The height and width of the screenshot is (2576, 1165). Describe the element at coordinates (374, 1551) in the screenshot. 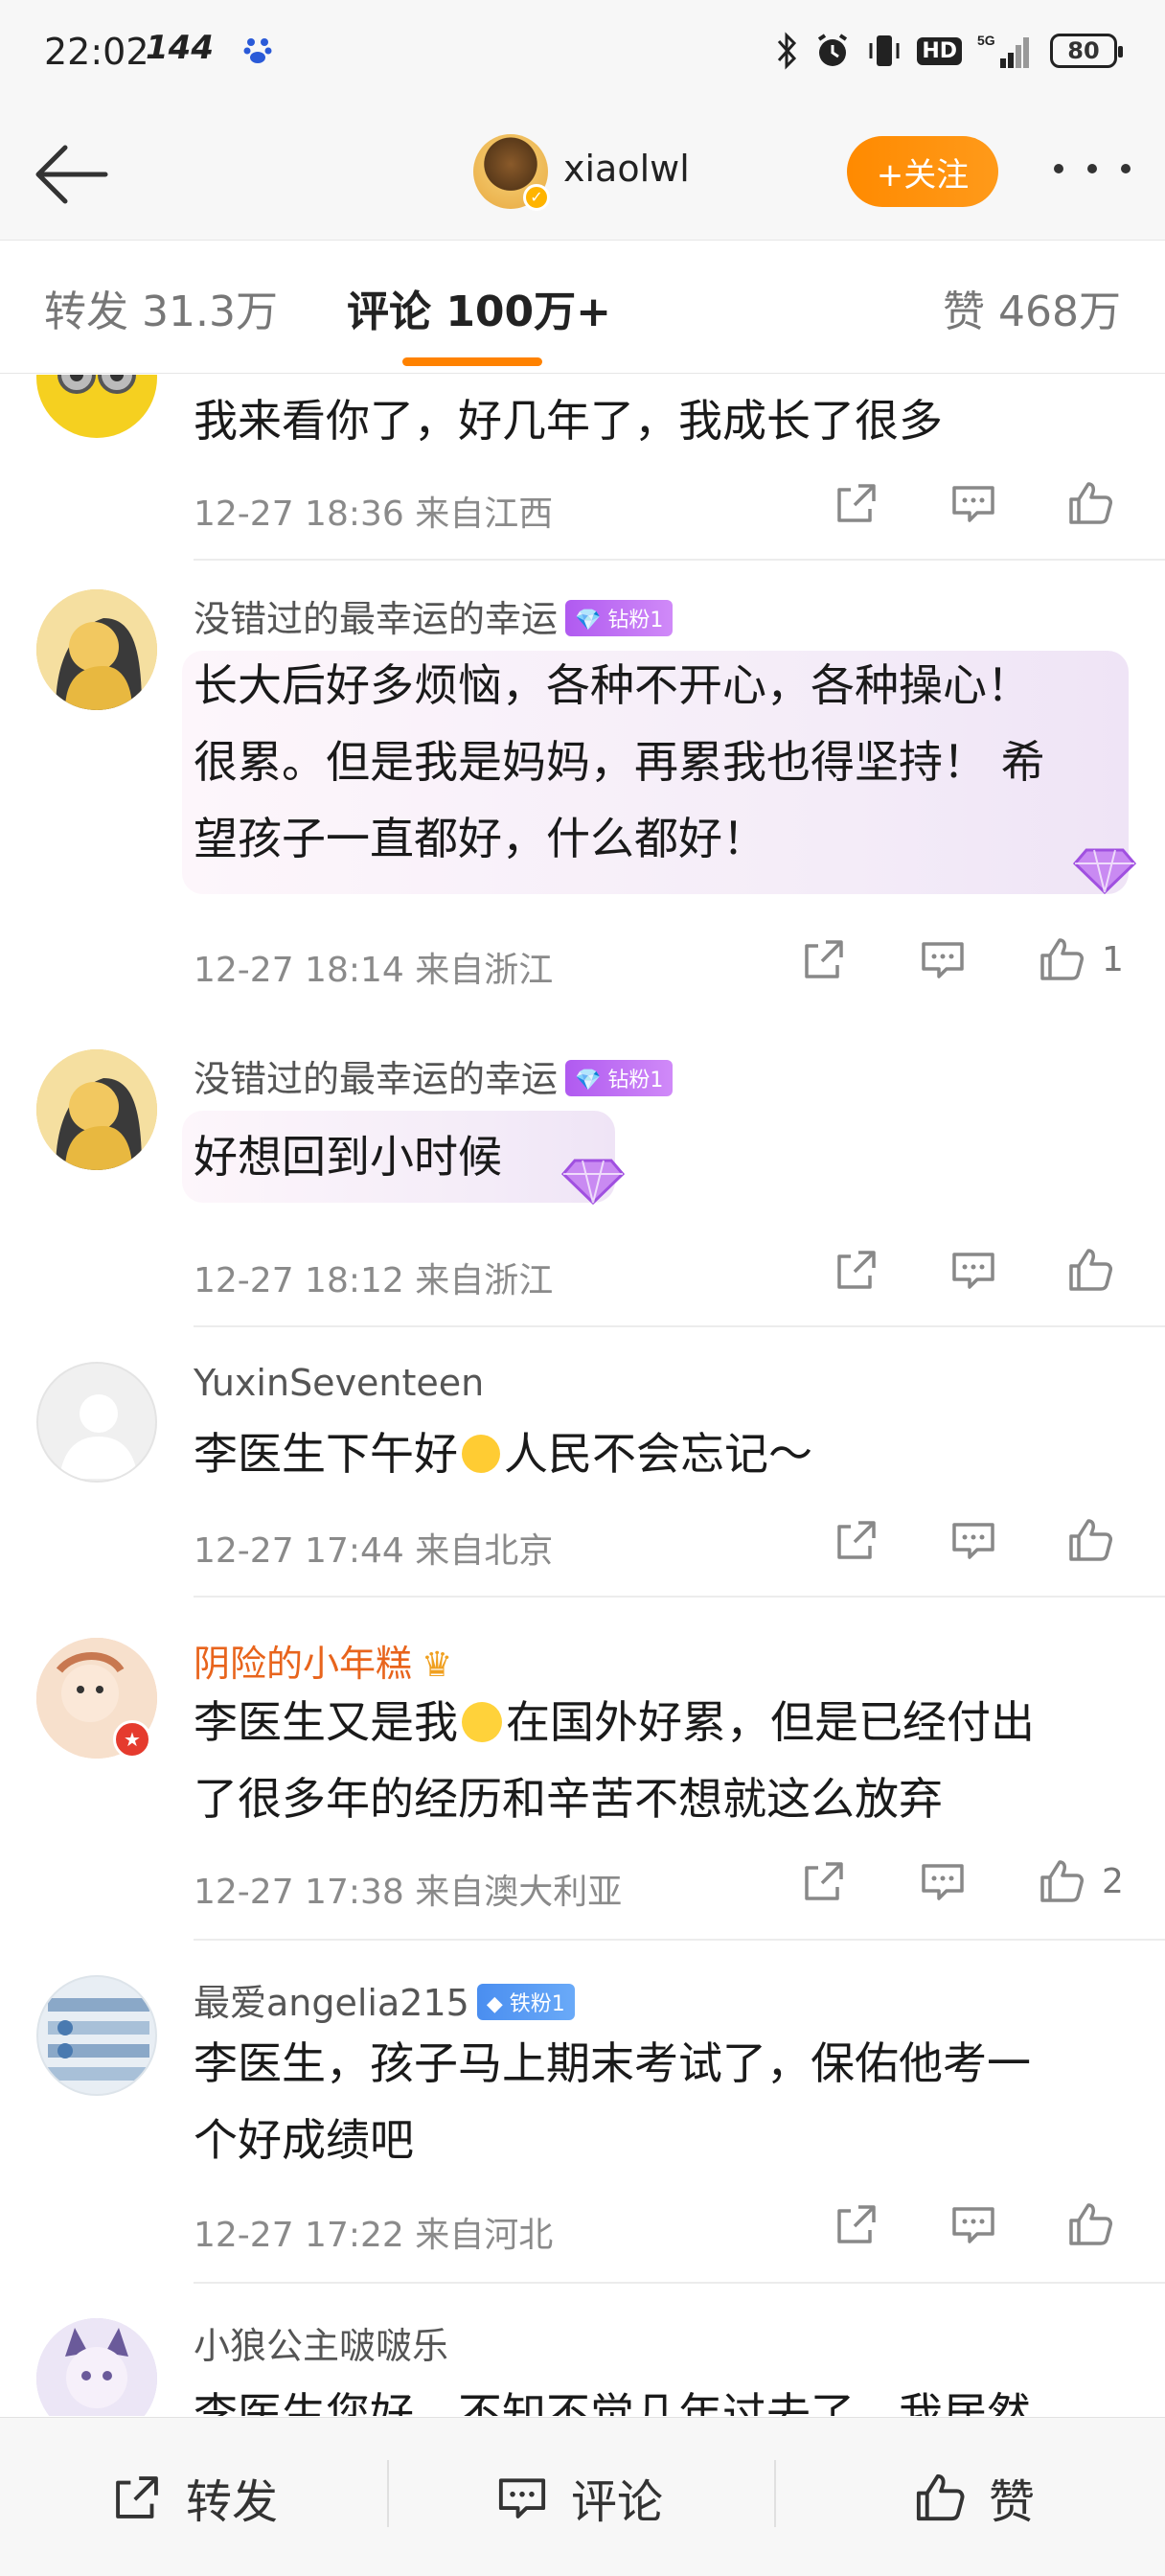

I see `comment-meta: 12-27 17:44 来自北京` at that location.